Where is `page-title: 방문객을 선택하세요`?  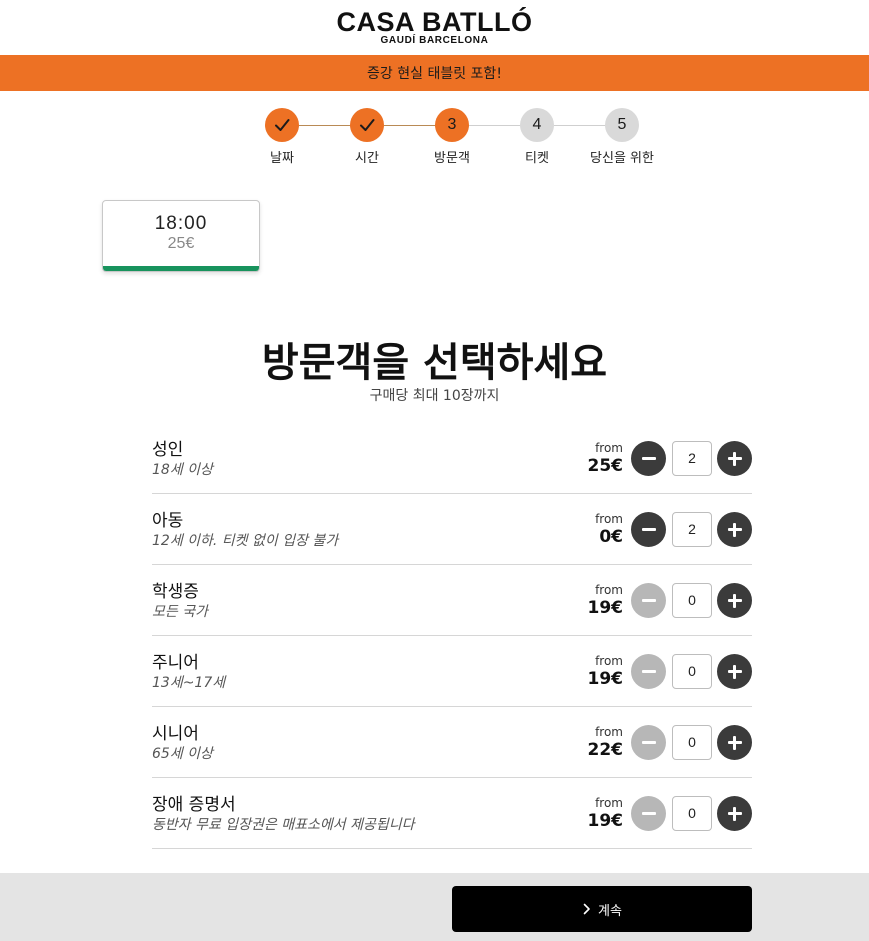
page-title: 방문객을 선택하세요 is located at coordinates (434, 363).